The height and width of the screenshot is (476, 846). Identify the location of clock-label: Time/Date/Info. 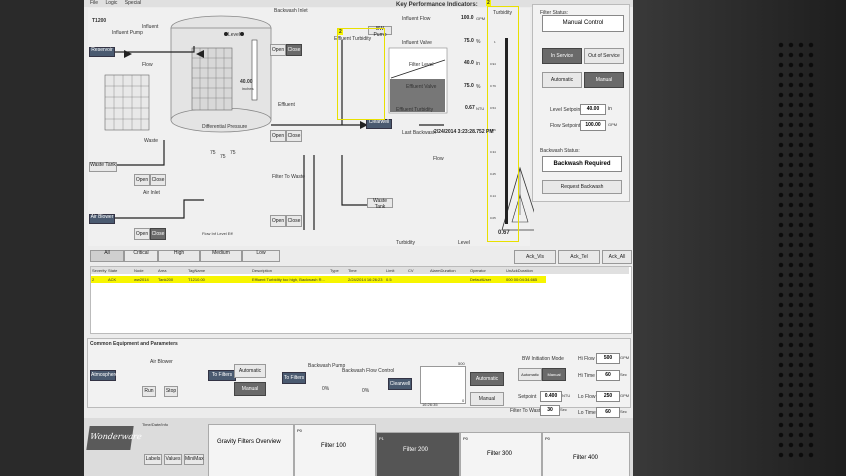
(155, 424).